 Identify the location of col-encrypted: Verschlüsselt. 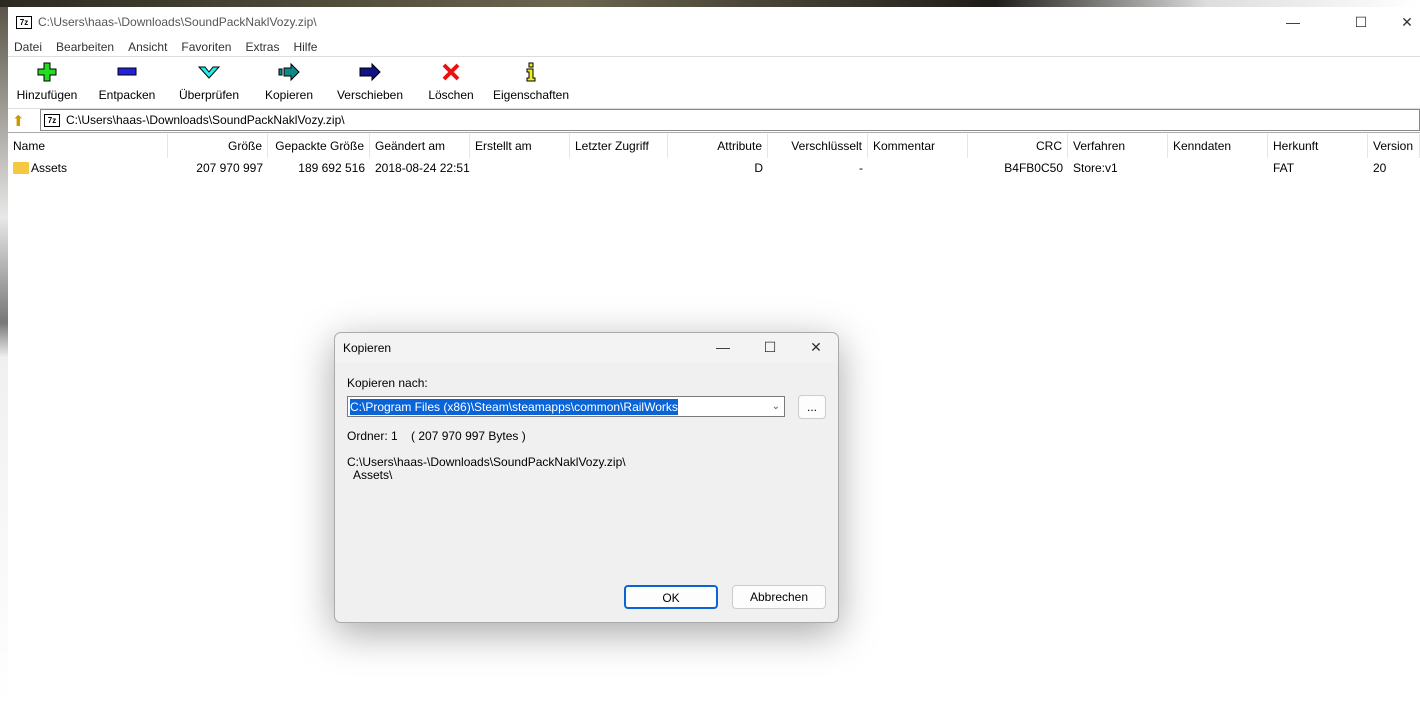
(818, 146).